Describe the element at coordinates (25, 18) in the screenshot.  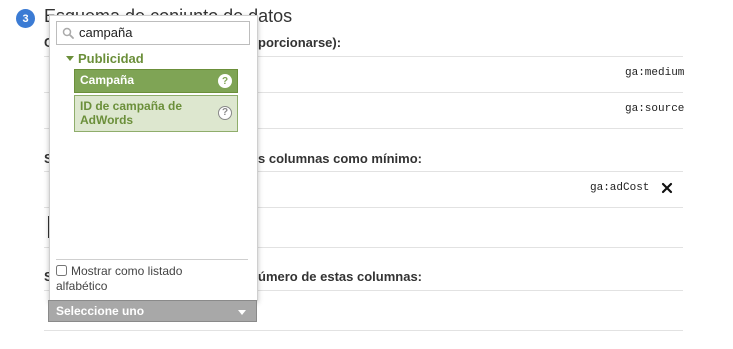
I see `step-number-badge: 3` at that location.